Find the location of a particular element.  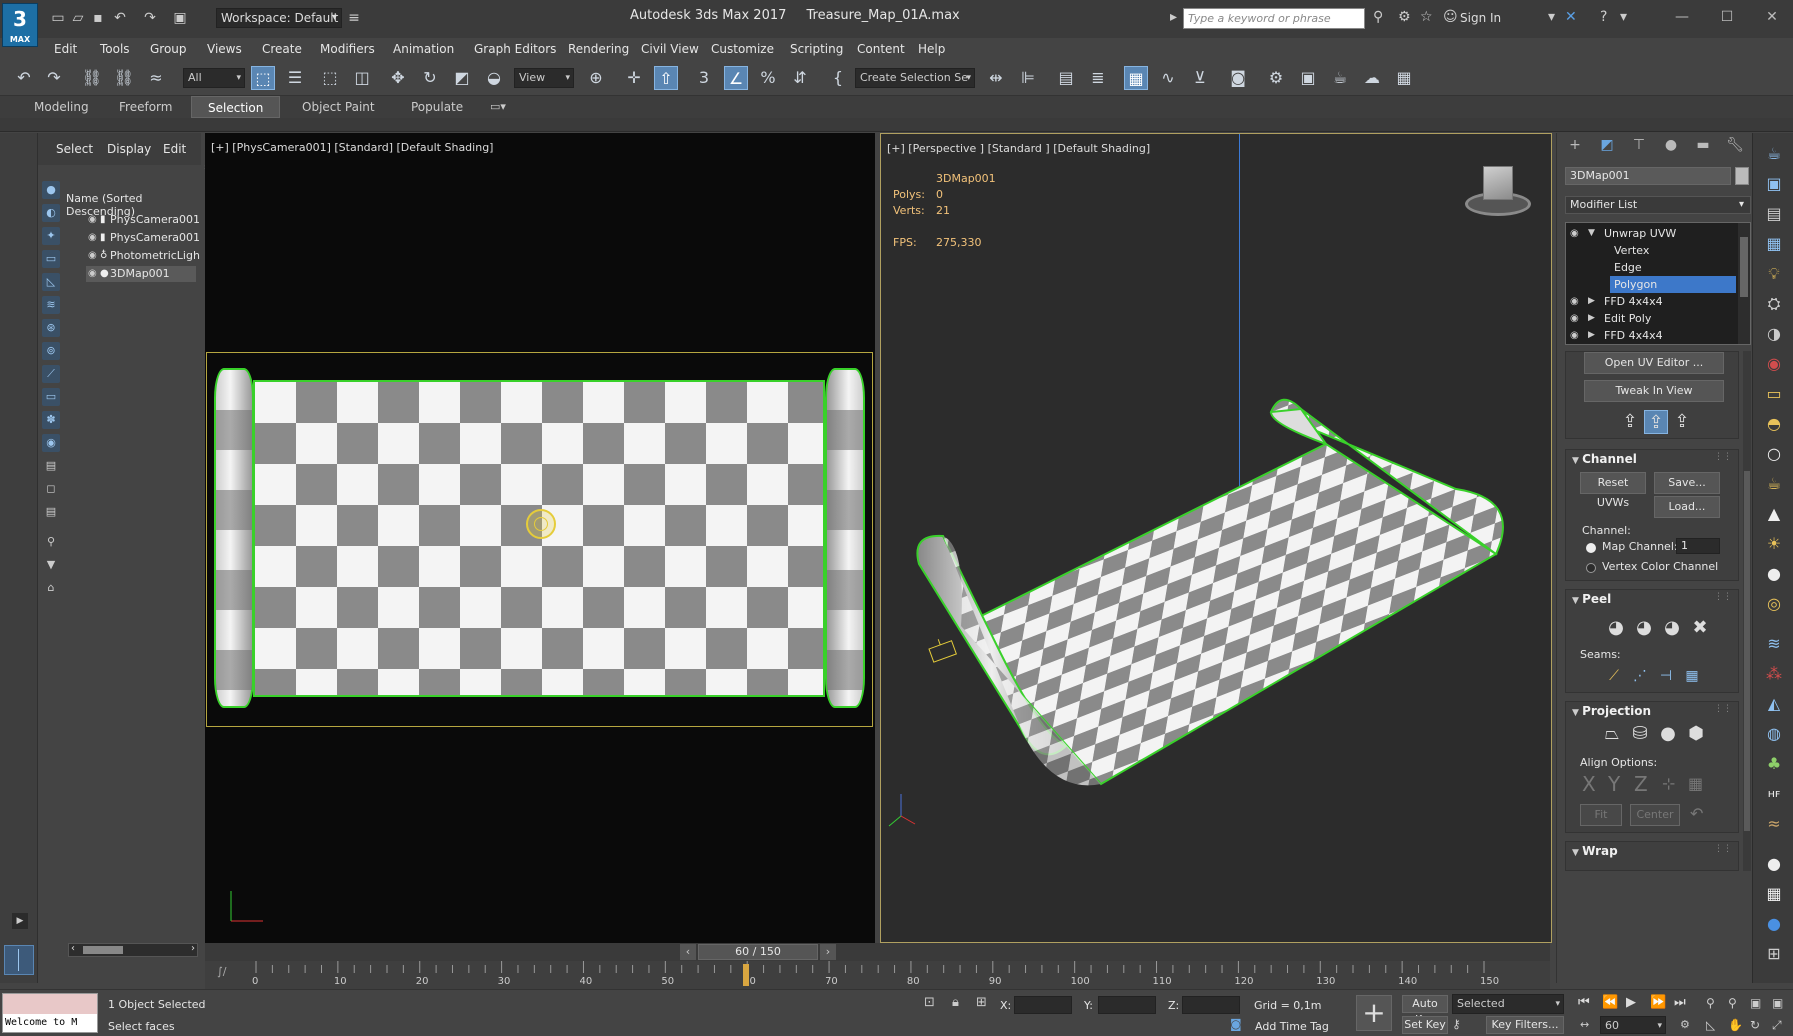

quick-planar-map-icon: ⇪ is located at coordinates (1630, 422).